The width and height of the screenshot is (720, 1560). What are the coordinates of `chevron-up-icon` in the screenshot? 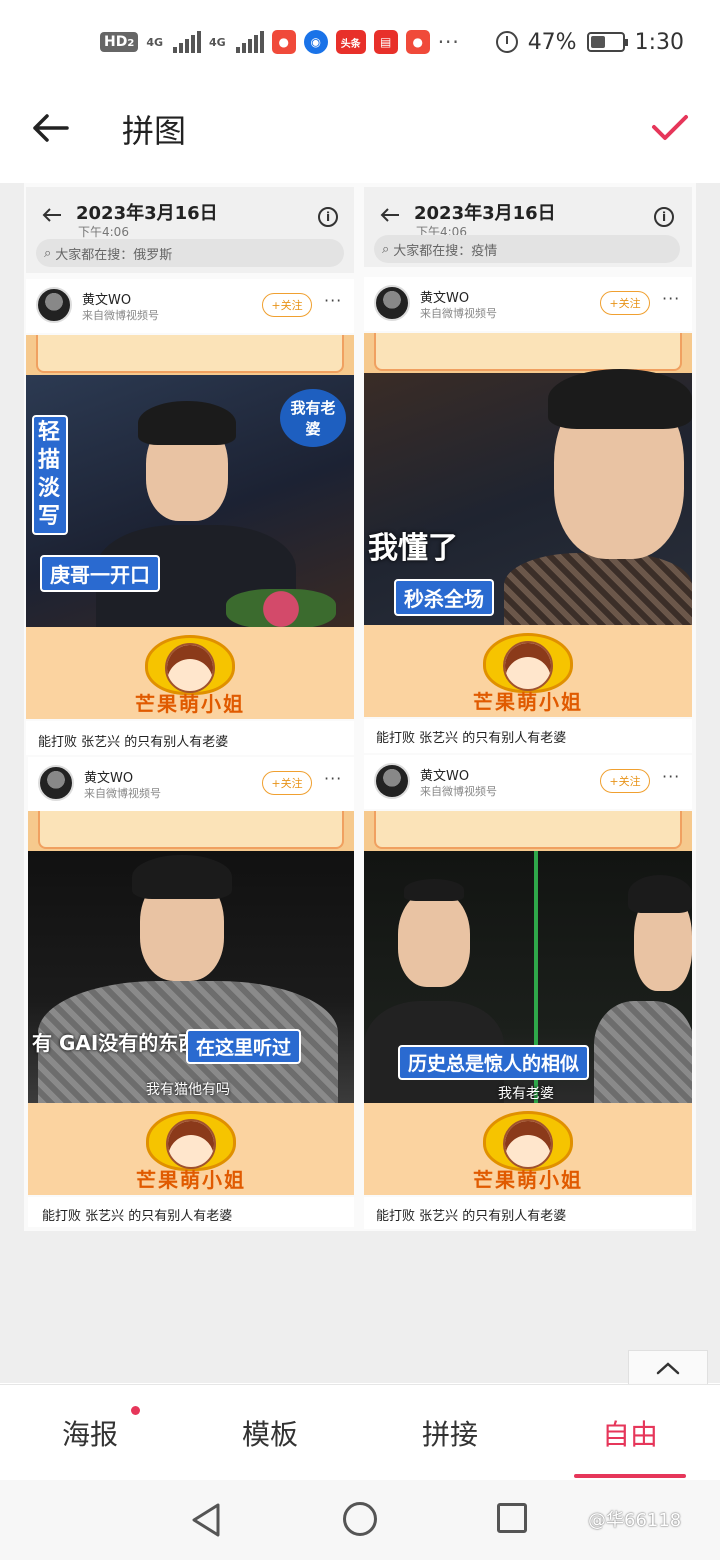 It's located at (668, 1367).